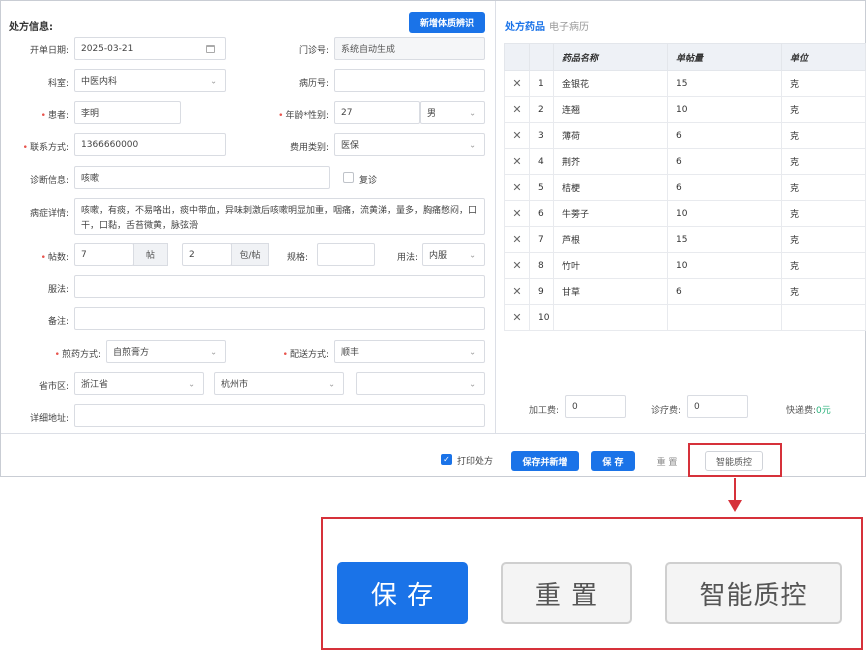  Describe the element at coordinates (298, 258) in the screenshot. I see `spec-label: 规格:` at that location.